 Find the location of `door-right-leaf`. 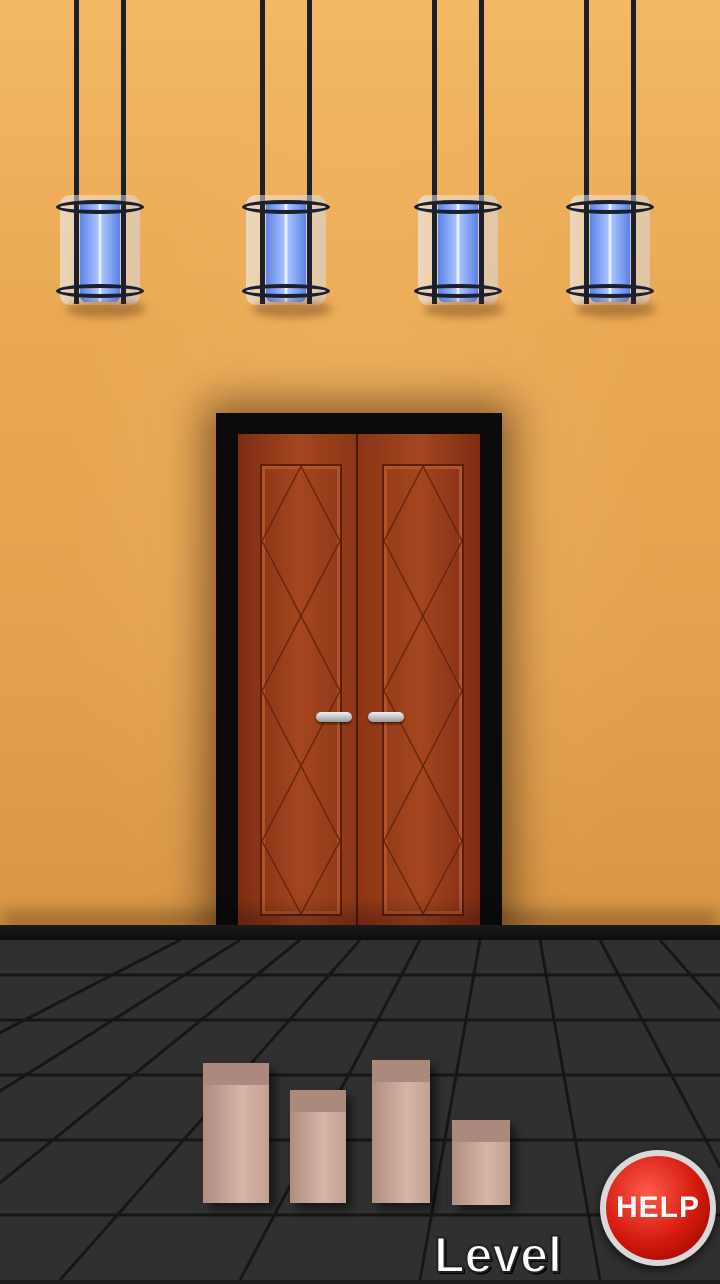

door-right-leaf is located at coordinates (420, 688).